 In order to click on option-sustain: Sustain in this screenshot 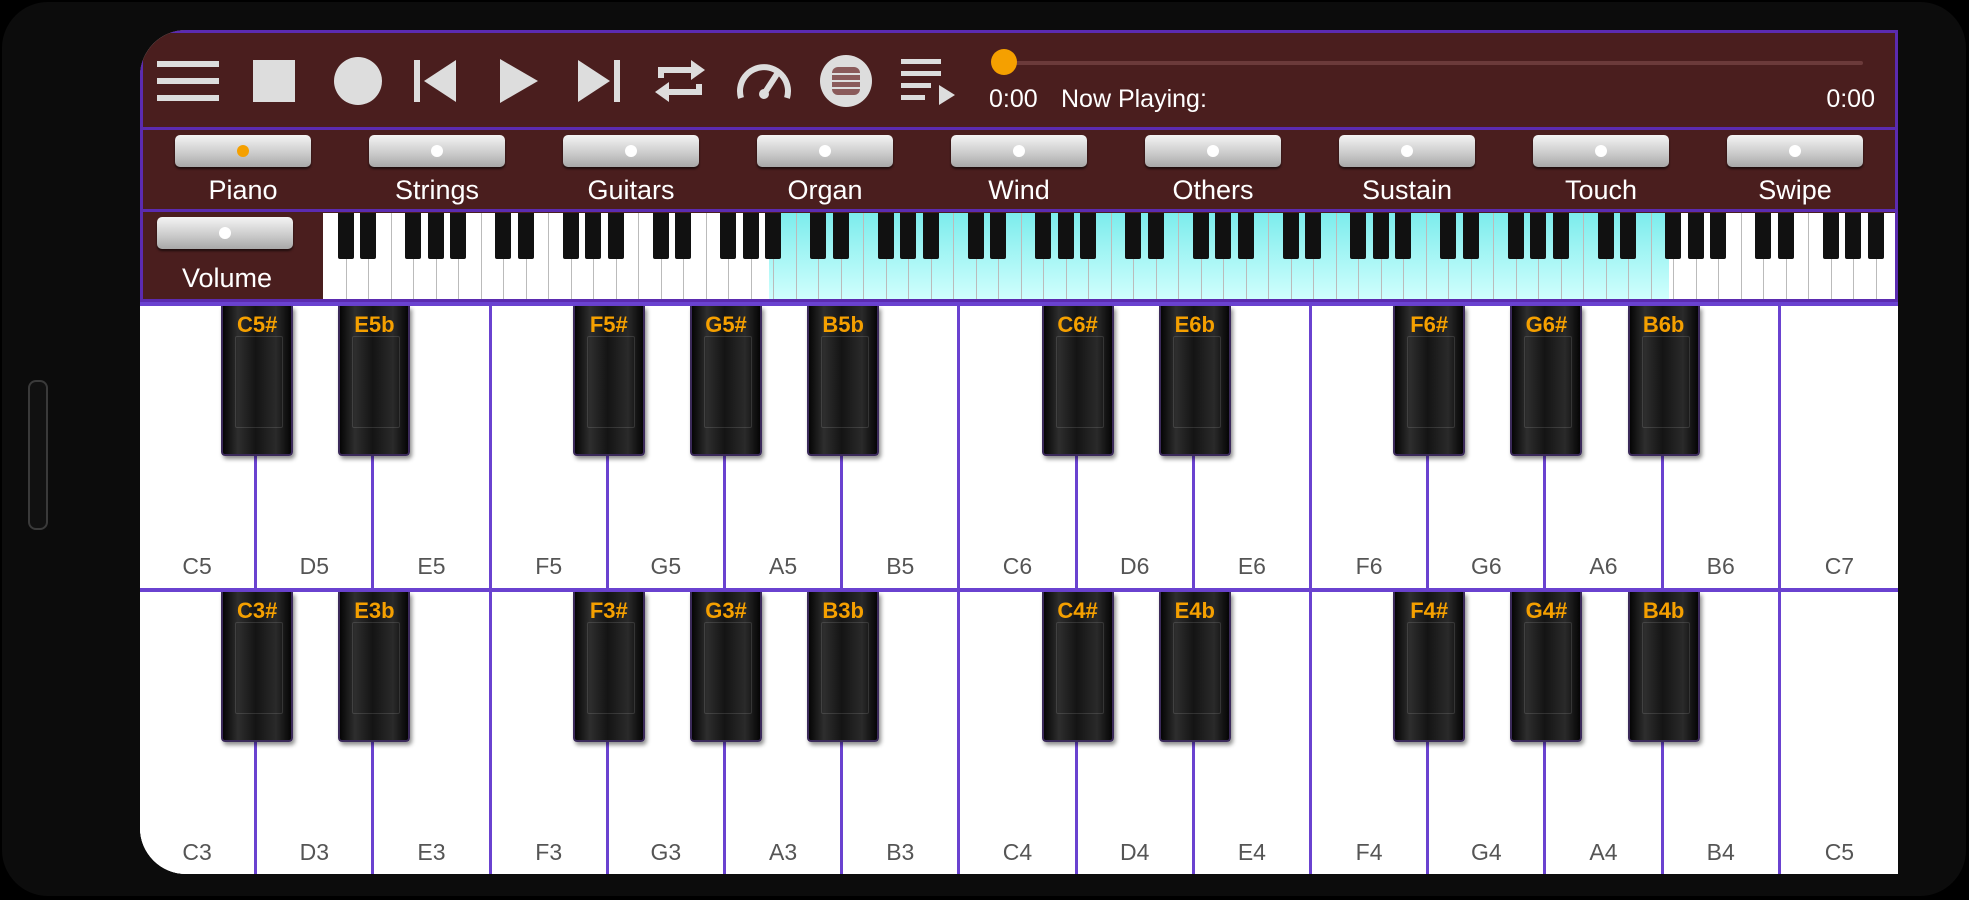, I will do `click(1407, 173)`.